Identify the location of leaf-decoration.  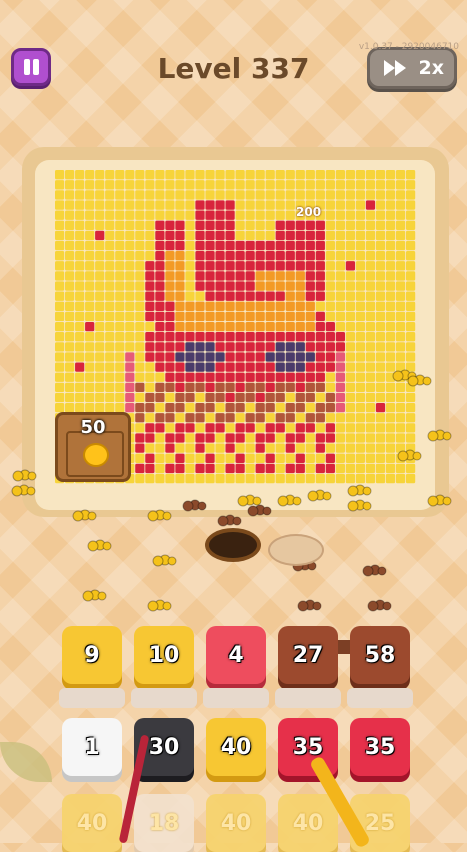
(26, 762).